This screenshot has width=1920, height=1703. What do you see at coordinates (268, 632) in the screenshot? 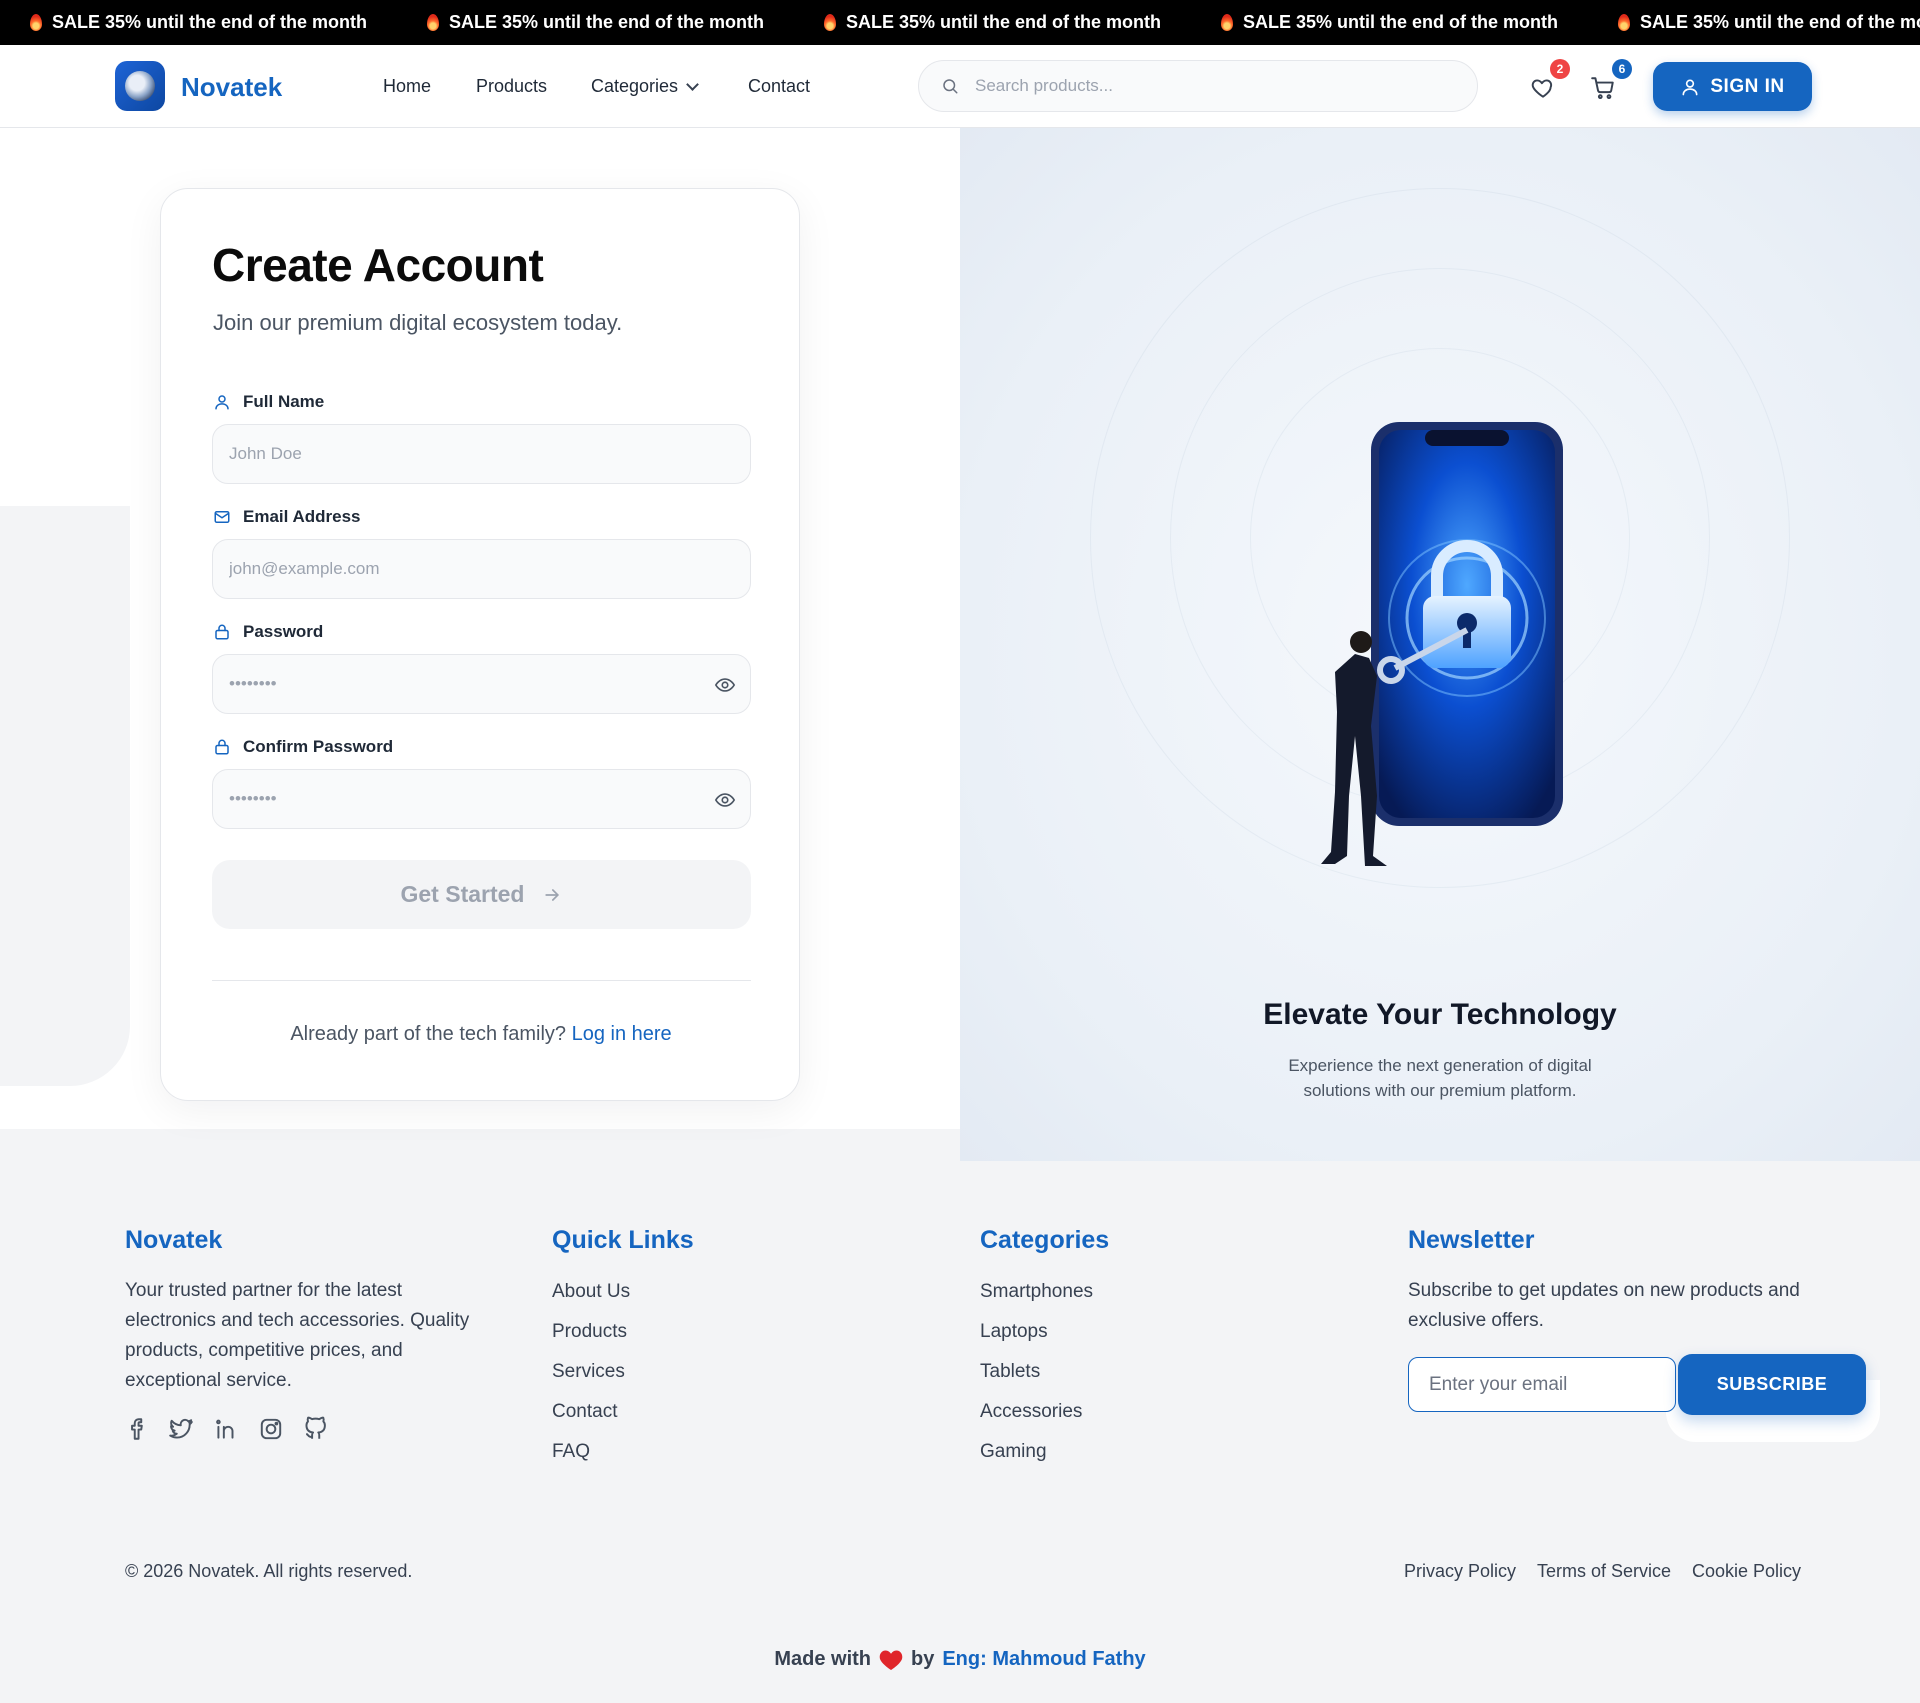
I see `password-label: Password` at bounding box center [268, 632].